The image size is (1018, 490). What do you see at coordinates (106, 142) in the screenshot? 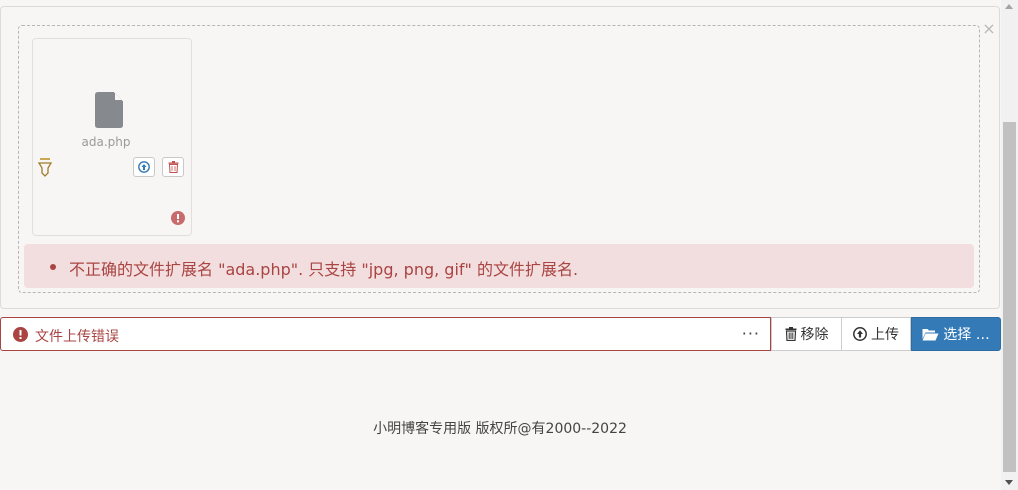
I see `file-name: ada.php` at bounding box center [106, 142].